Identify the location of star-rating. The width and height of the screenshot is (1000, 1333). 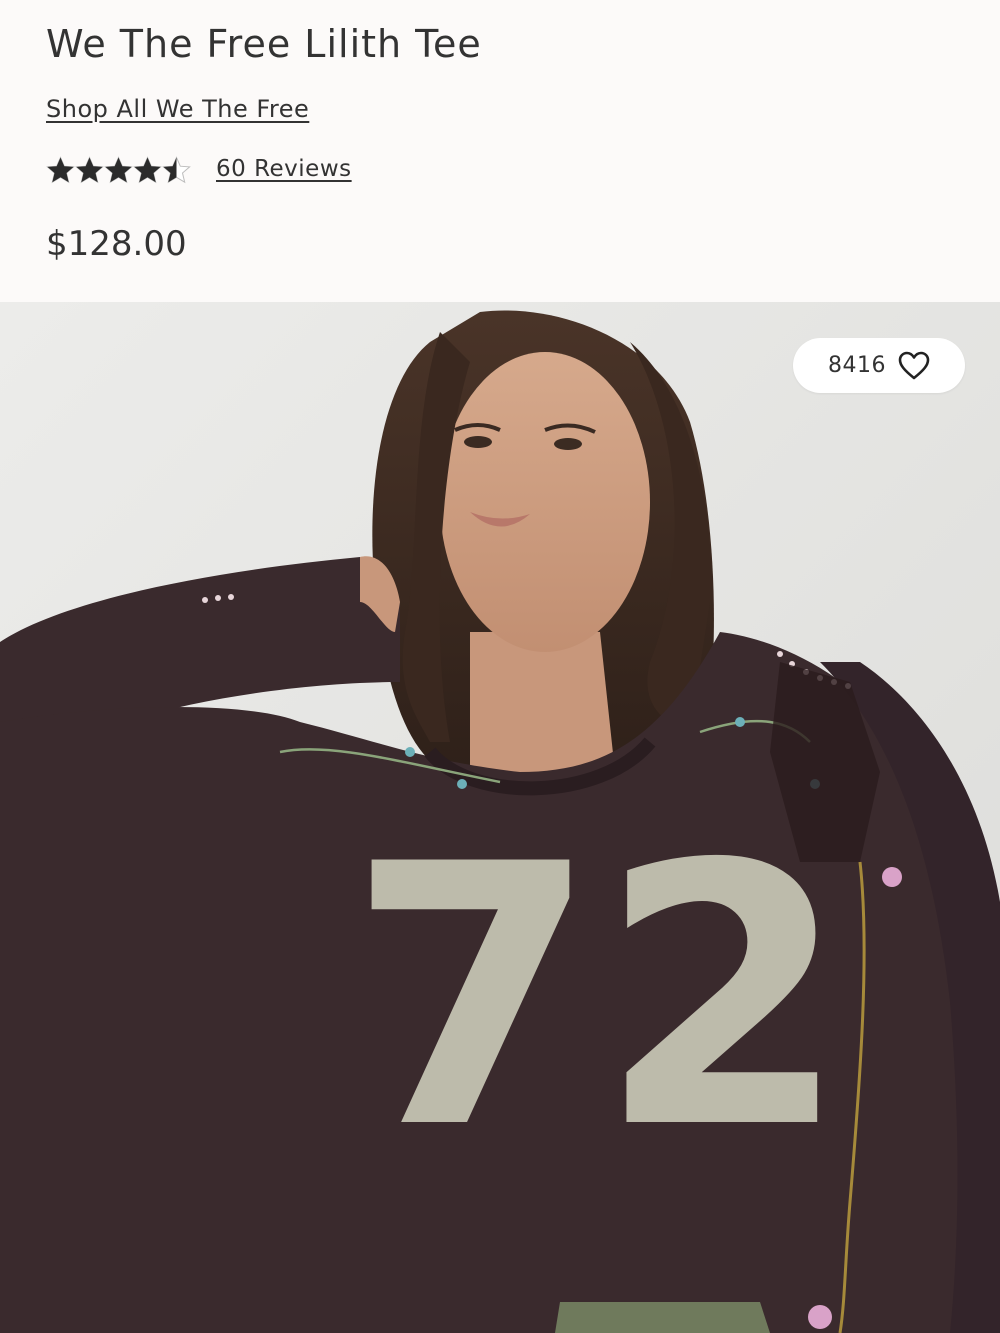
(119, 170).